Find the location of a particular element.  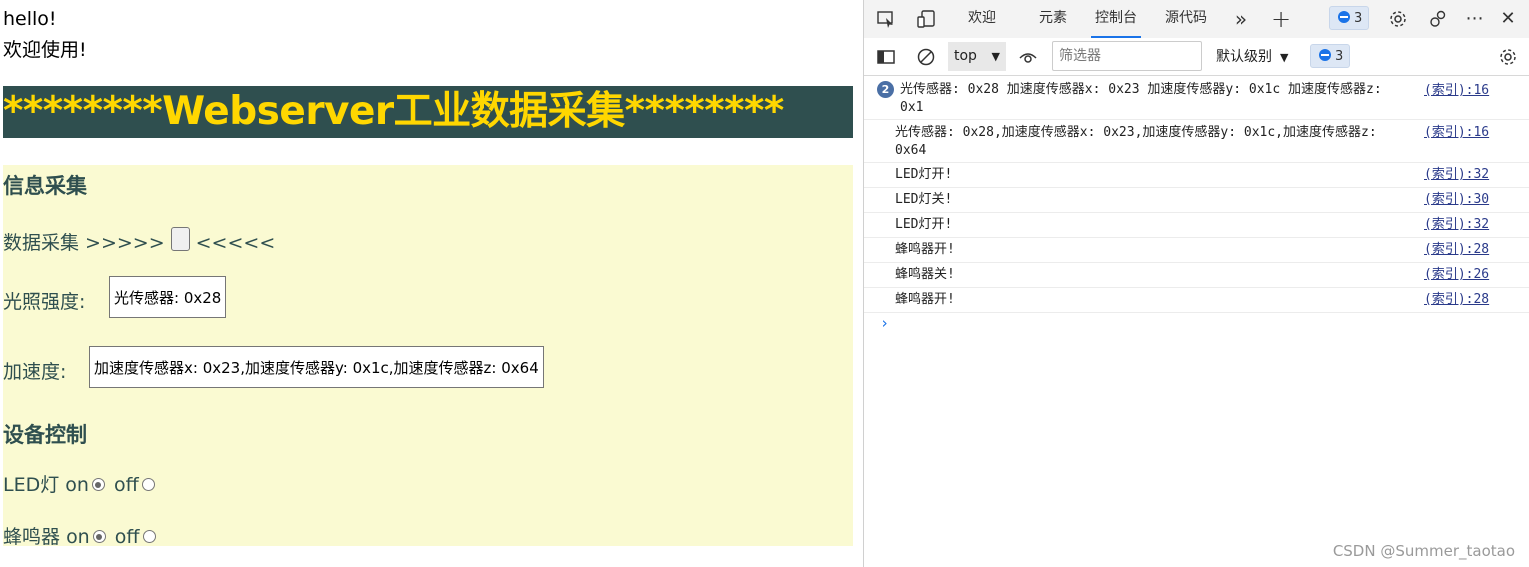

console-message: 蜂鸣器关! (索引):26 is located at coordinates (1196, 275).